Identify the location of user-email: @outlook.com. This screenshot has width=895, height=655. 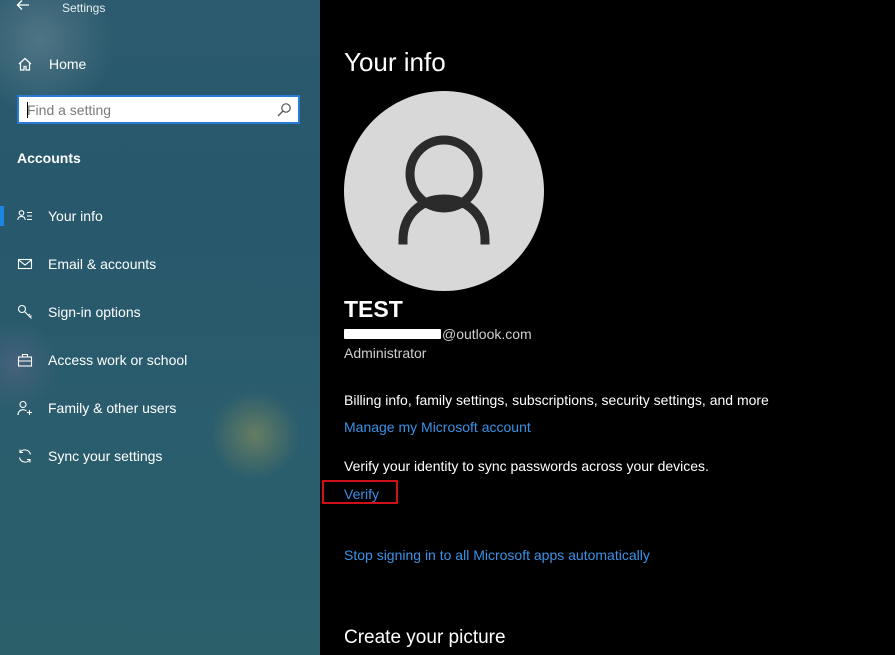
(438, 334).